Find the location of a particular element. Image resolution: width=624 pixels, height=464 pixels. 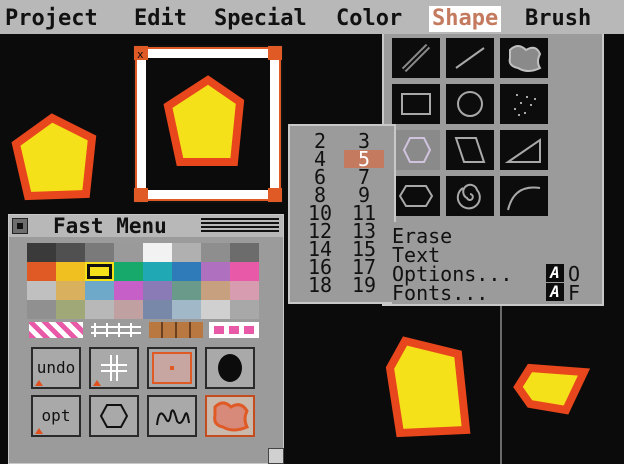

filled-circle-icon is located at coordinates (230, 368).